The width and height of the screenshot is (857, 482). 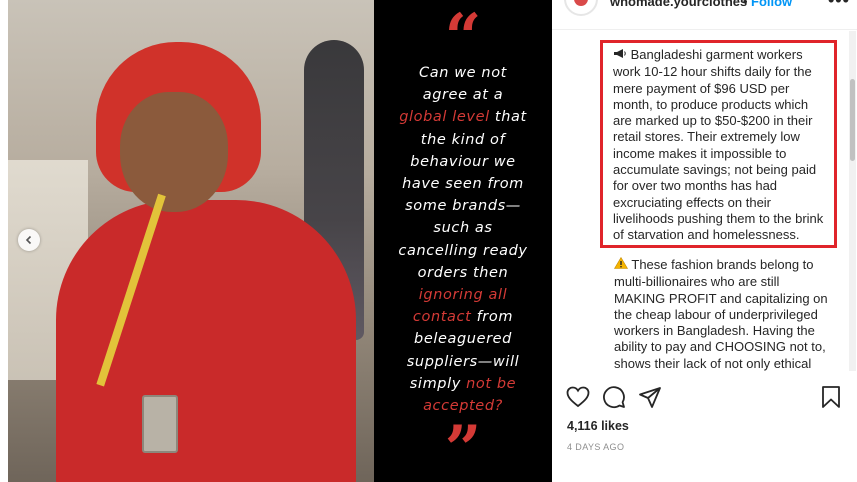 I want to click on caption-line: workers in Bangladesh. Having the, so click(x=714, y=331).